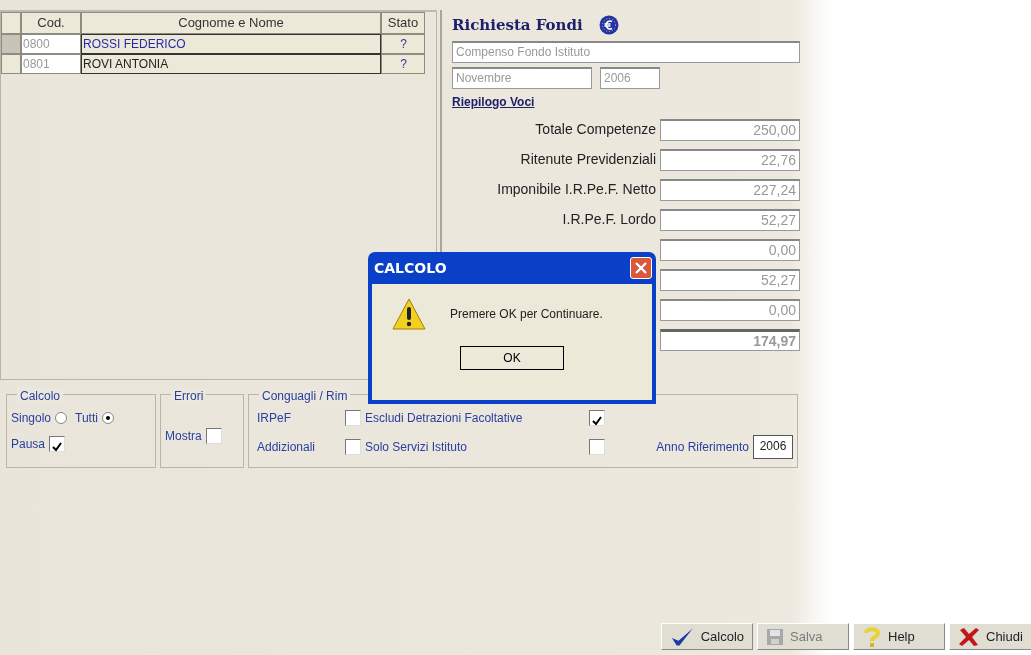 Image resolution: width=1031 pixels, height=655 pixels. I want to click on table-cell: 0800, so click(51, 44).